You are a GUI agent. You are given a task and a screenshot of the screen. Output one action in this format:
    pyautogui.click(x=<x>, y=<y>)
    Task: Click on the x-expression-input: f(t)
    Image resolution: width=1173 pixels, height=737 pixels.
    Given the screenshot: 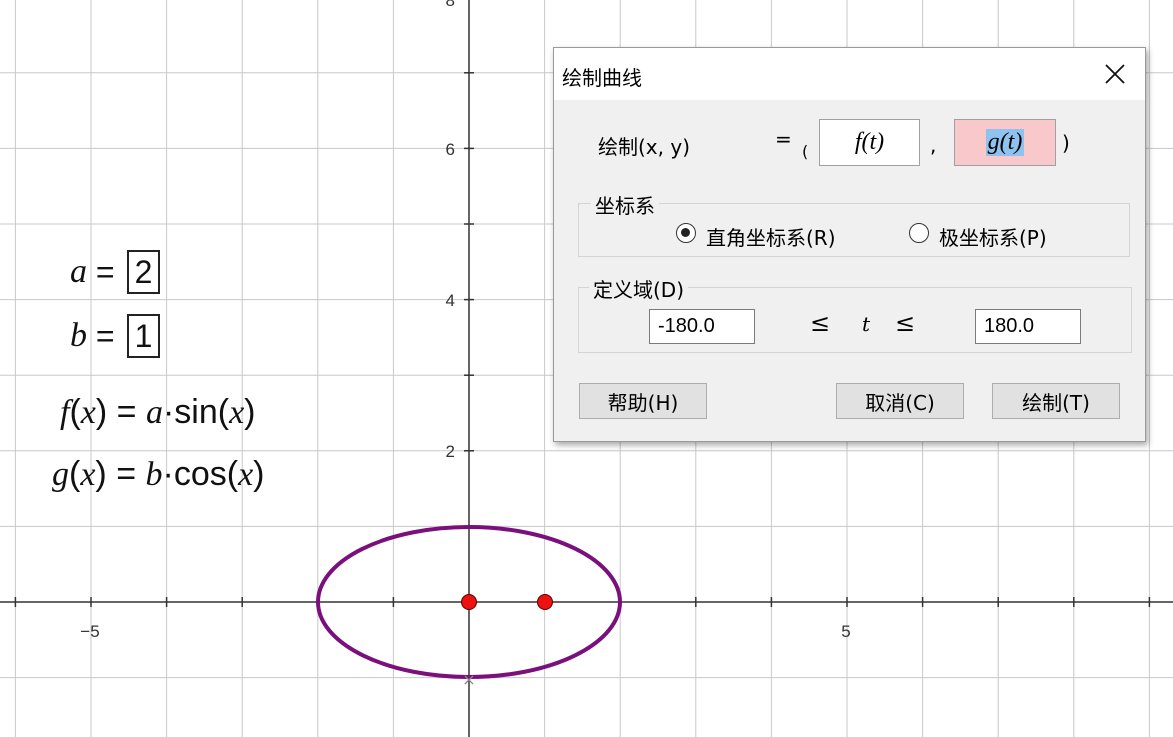 What is the action you would take?
    pyautogui.click(x=869, y=142)
    